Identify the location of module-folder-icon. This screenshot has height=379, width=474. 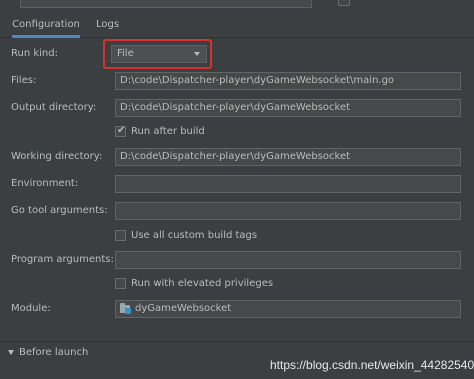
(125, 308).